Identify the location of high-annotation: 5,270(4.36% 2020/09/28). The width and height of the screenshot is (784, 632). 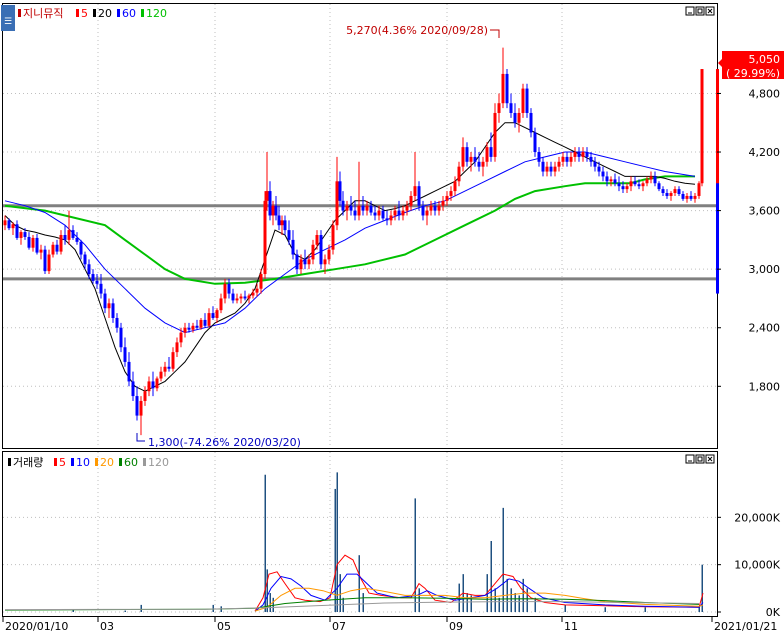
(423, 31).